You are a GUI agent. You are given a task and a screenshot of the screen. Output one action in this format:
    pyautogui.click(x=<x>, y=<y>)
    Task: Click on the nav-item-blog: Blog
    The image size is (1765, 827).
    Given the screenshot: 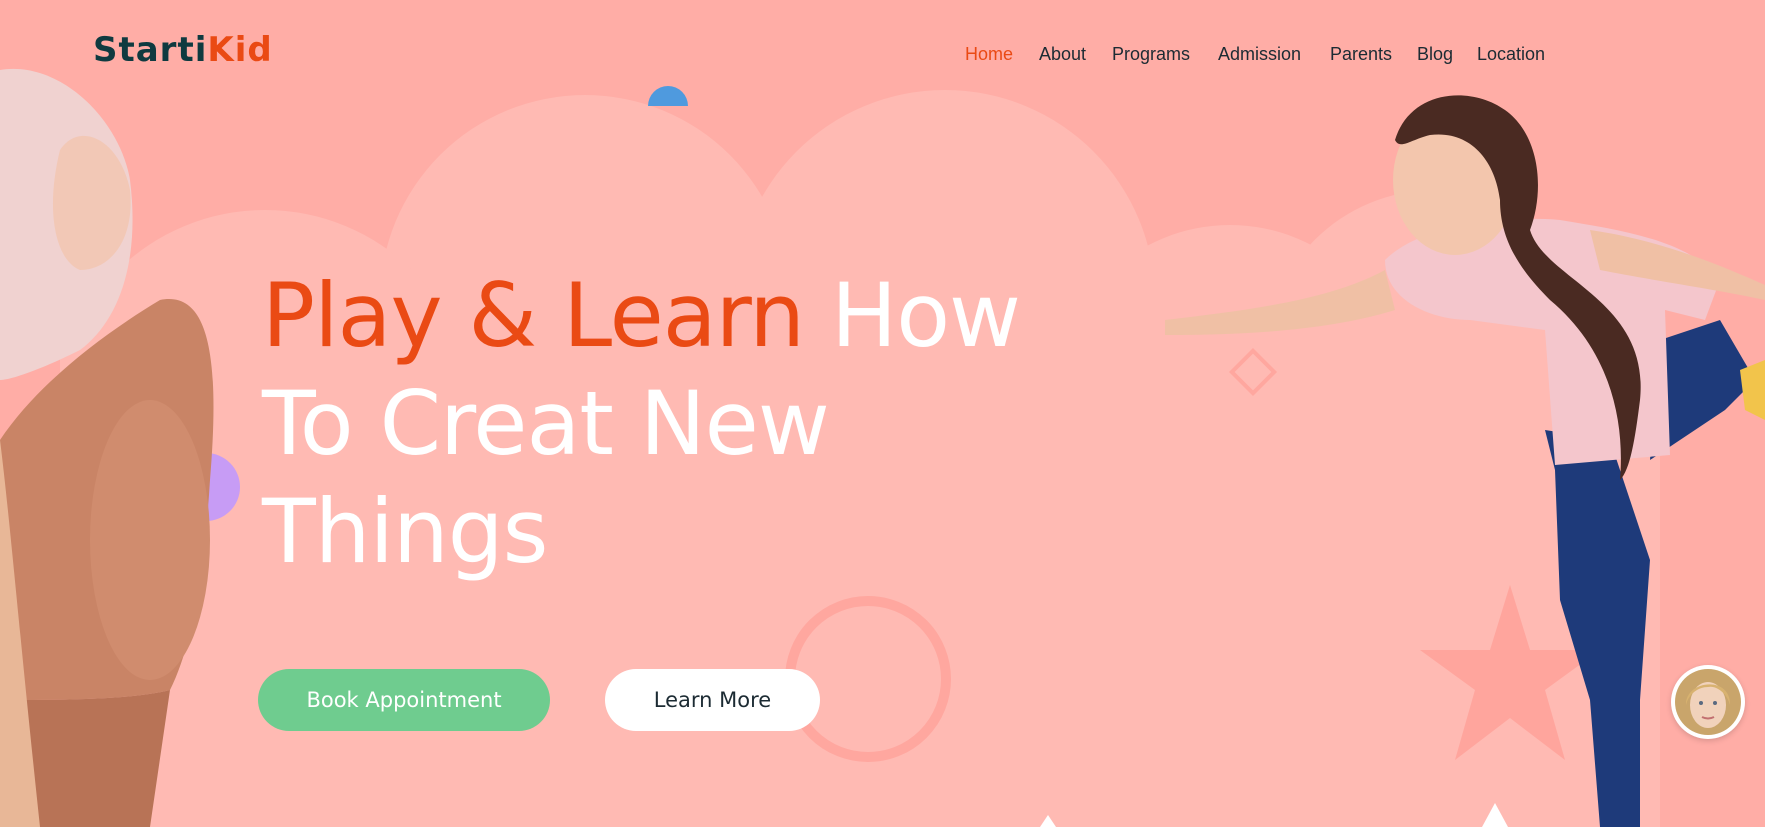 What is the action you would take?
    pyautogui.click(x=1435, y=54)
    